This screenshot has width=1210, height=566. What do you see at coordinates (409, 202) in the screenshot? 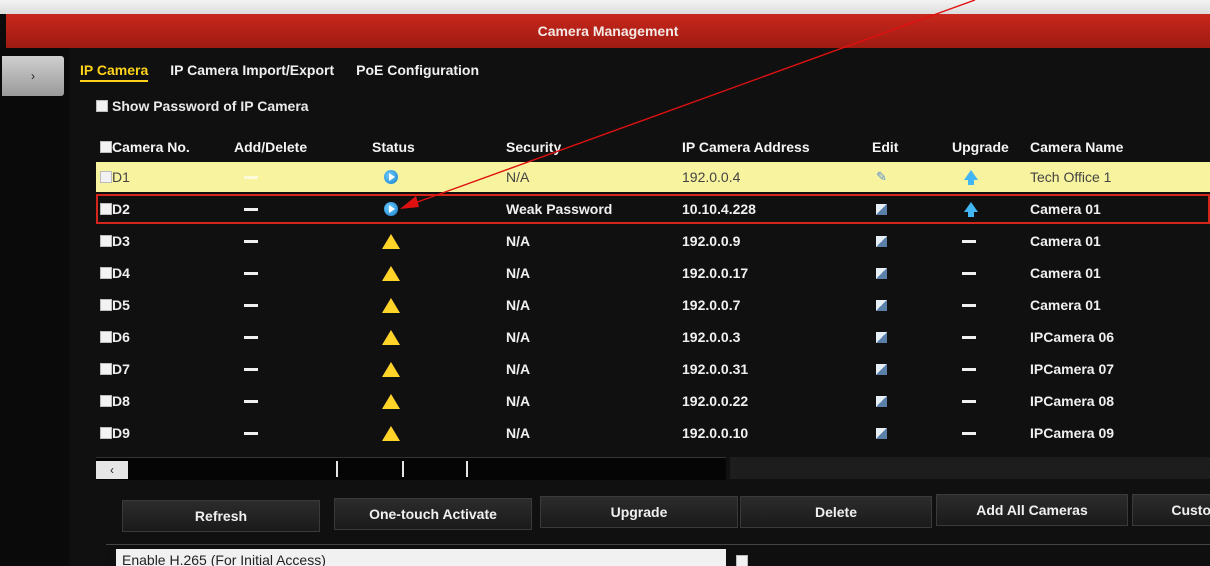
I see `annotation-arrow-head` at bounding box center [409, 202].